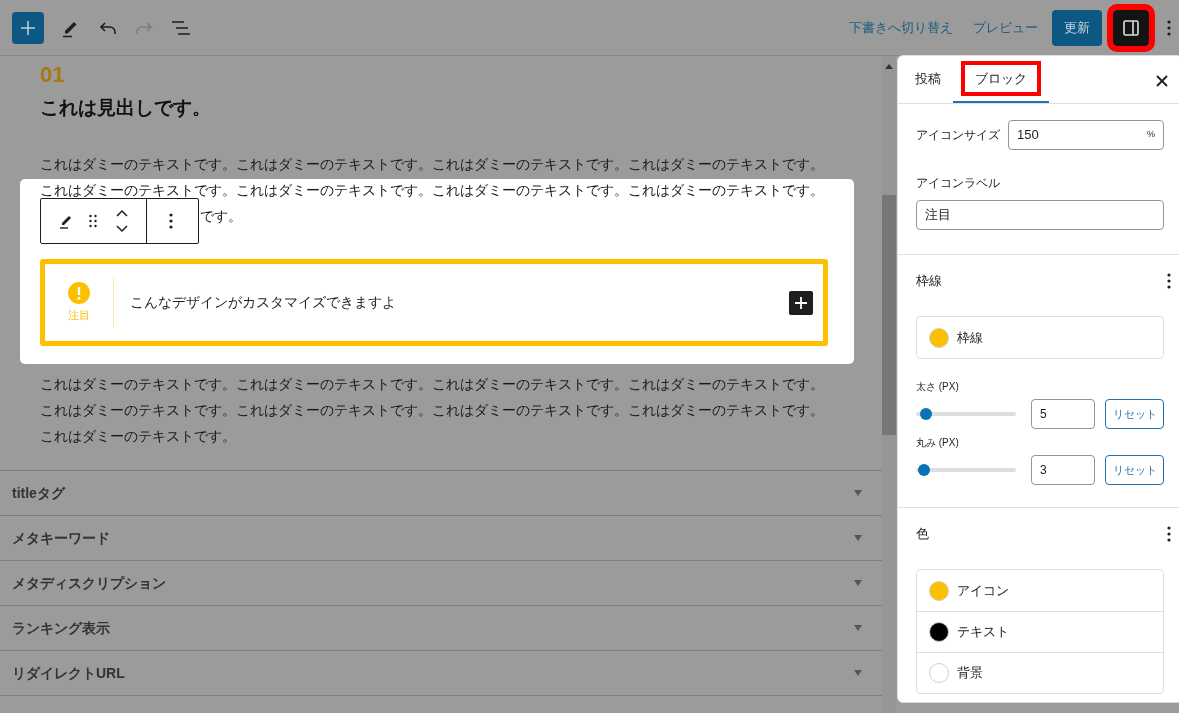  Describe the element at coordinates (1162, 81) in the screenshot. I see `close-icon` at that location.